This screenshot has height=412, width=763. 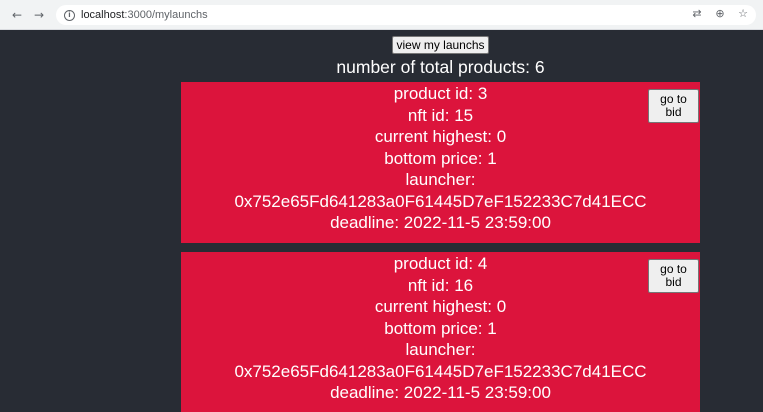 What do you see at coordinates (17, 15) in the screenshot?
I see `back-arrow-icon: ←` at bounding box center [17, 15].